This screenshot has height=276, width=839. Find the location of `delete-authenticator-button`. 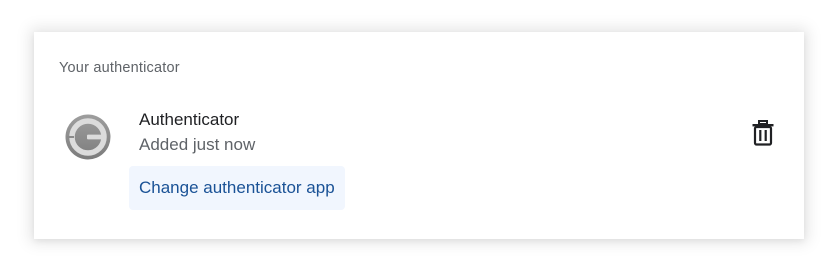

delete-authenticator-button is located at coordinates (763, 133).